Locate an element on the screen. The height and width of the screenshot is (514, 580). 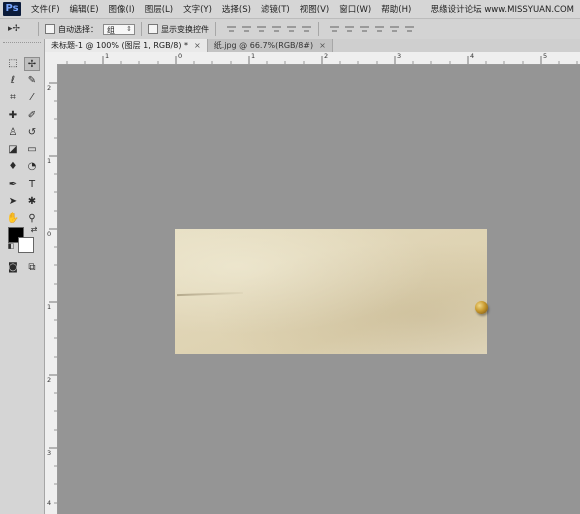
menu-help: 帮助(H) is located at coordinates (396, 9).